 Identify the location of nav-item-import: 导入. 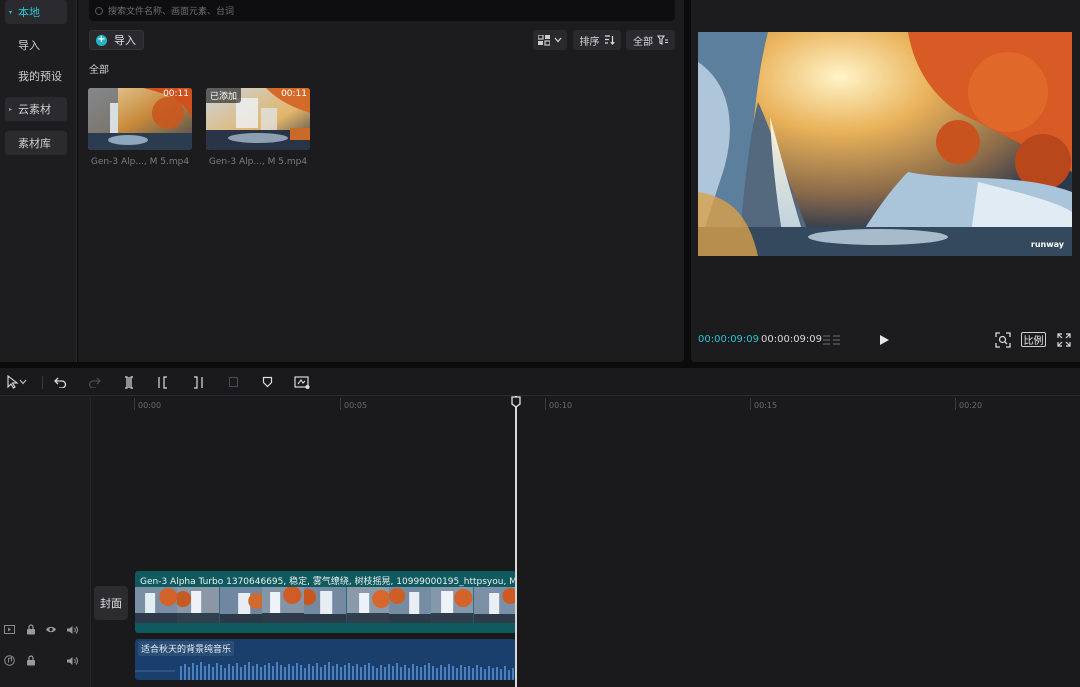
(36, 45).